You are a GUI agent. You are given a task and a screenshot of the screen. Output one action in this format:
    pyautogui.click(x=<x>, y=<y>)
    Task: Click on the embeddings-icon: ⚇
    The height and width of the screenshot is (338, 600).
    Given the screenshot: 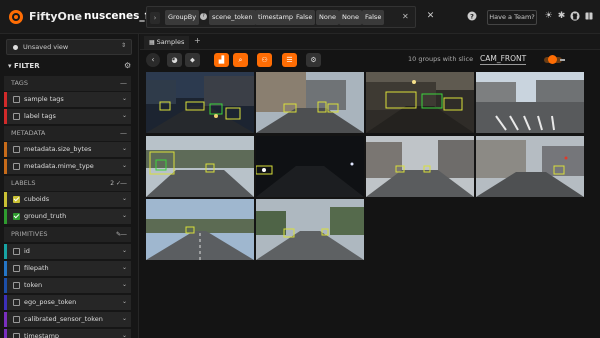 What is the action you would take?
    pyautogui.click(x=264, y=60)
    